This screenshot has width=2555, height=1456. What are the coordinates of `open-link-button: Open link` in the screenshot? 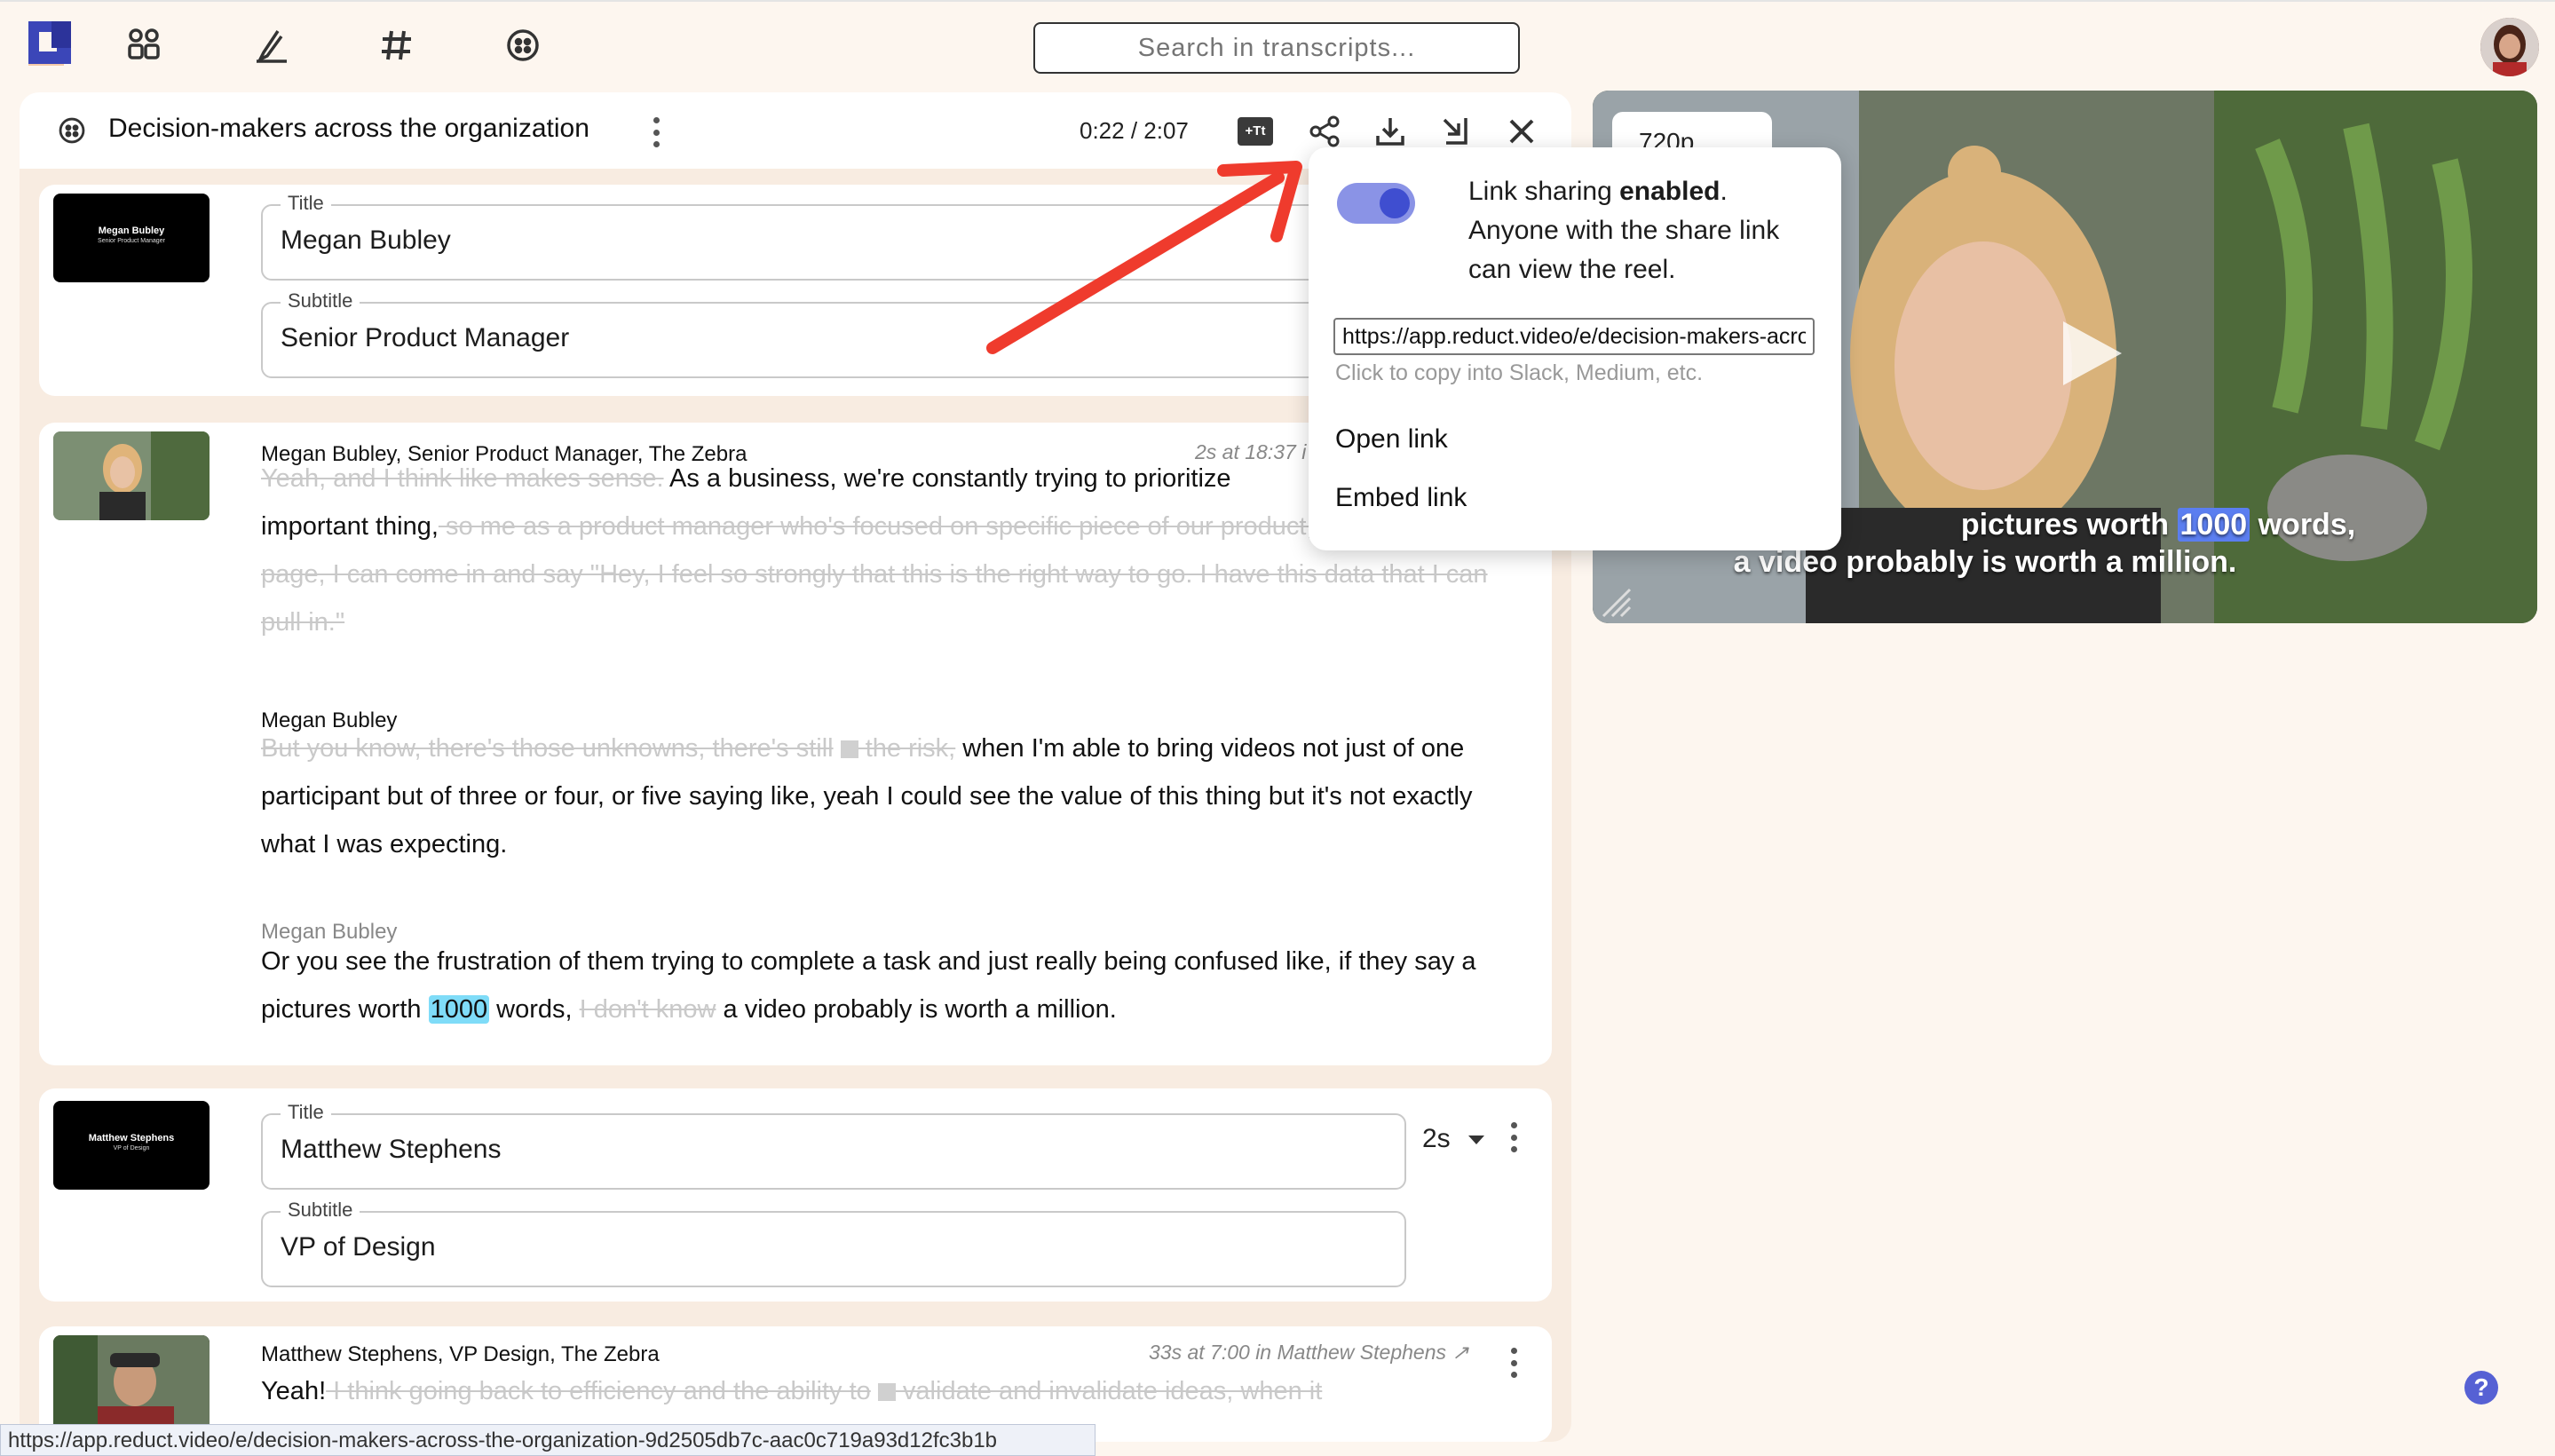 It's located at (1391, 439).